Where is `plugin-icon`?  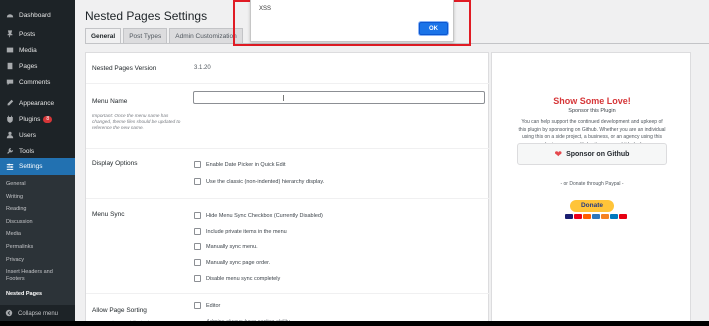
plugin-icon is located at coordinates (9, 119).